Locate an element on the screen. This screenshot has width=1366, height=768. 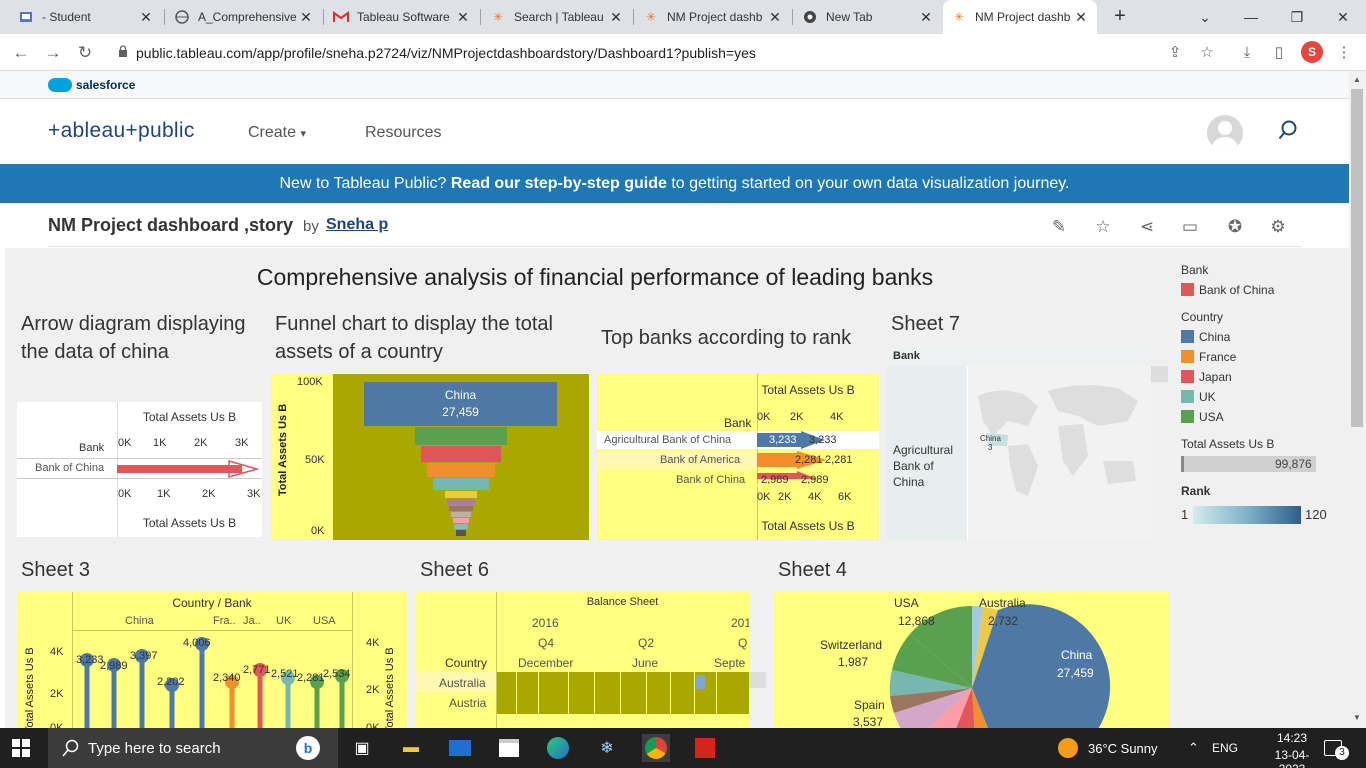
mail-icon is located at coordinates (460, 748).